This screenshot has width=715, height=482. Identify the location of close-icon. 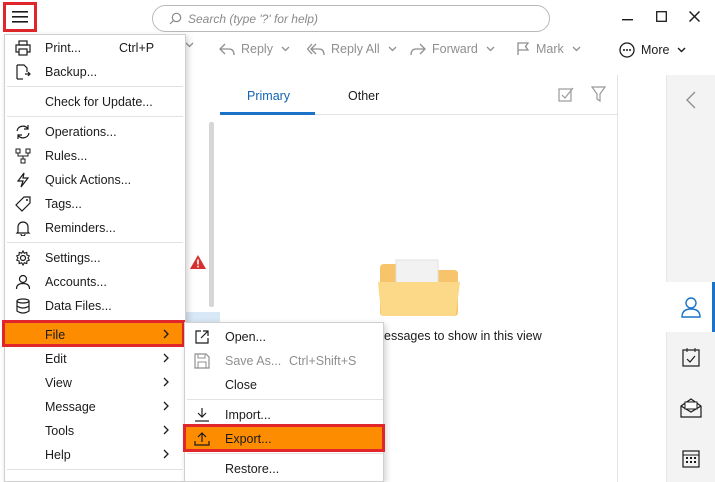
(694, 16).